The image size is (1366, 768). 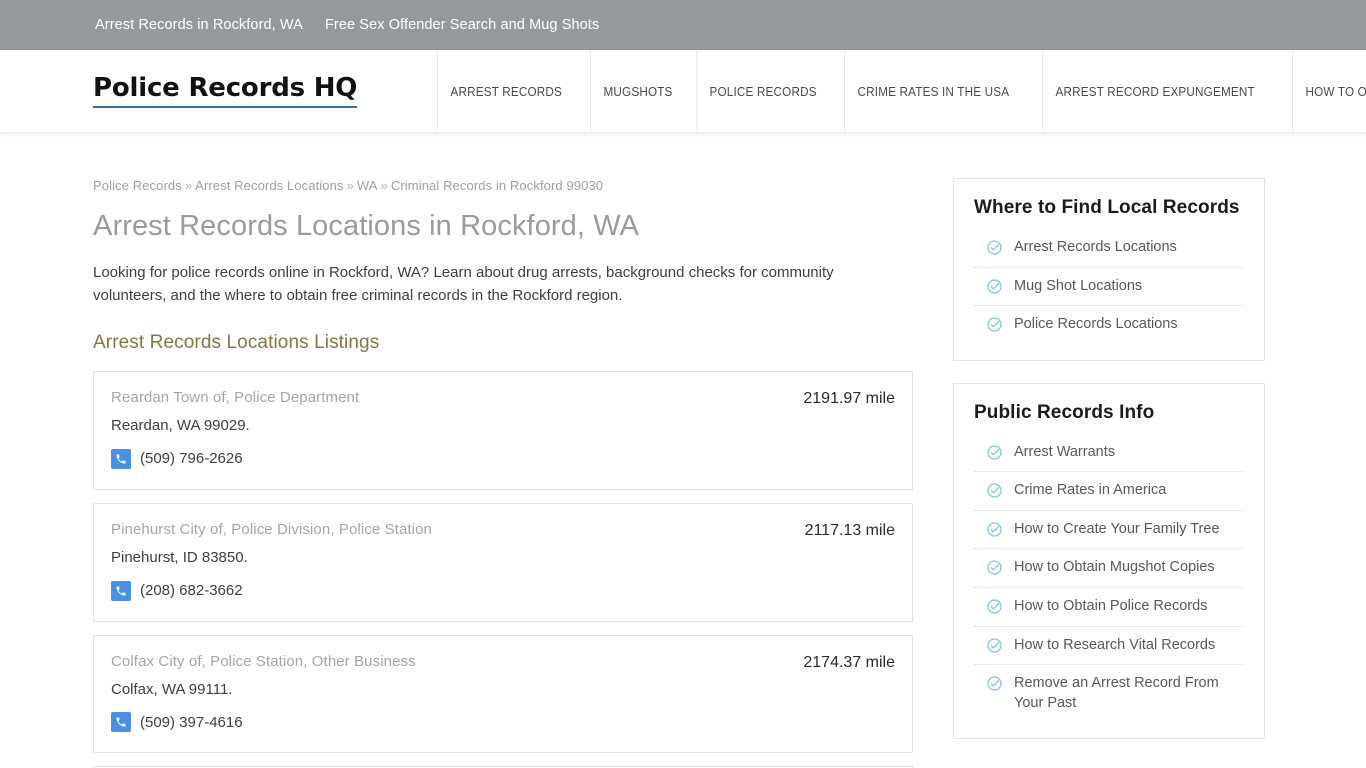 I want to click on nav-item-arrest-record-expungement: ARREST RECORD EXPUNGEMENT, so click(x=1154, y=91).